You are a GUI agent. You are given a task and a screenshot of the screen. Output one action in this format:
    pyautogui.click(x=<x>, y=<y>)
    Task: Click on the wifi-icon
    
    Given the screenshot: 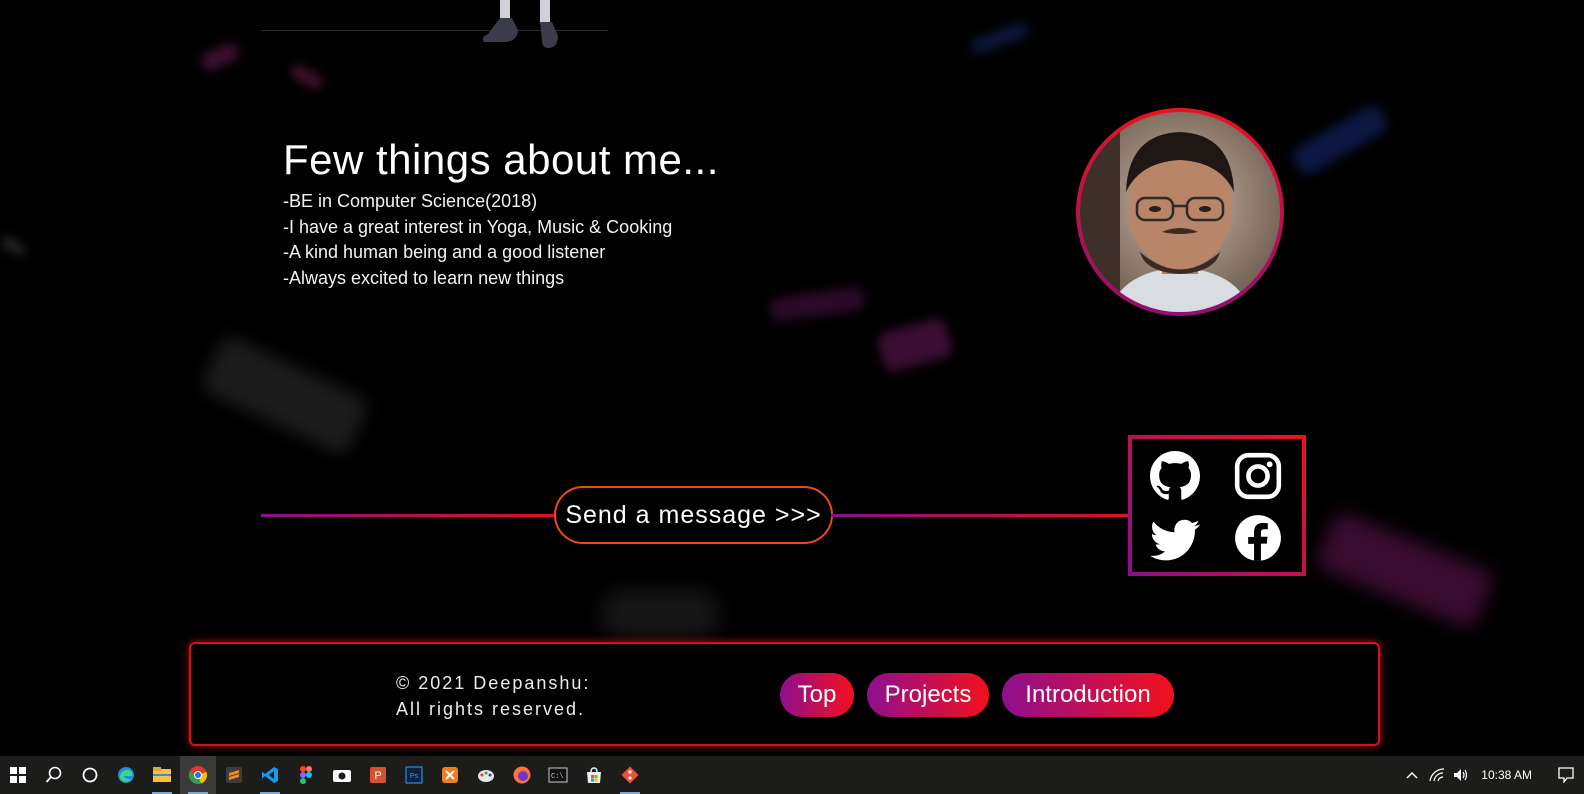 What is the action you would take?
    pyautogui.click(x=1437, y=775)
    